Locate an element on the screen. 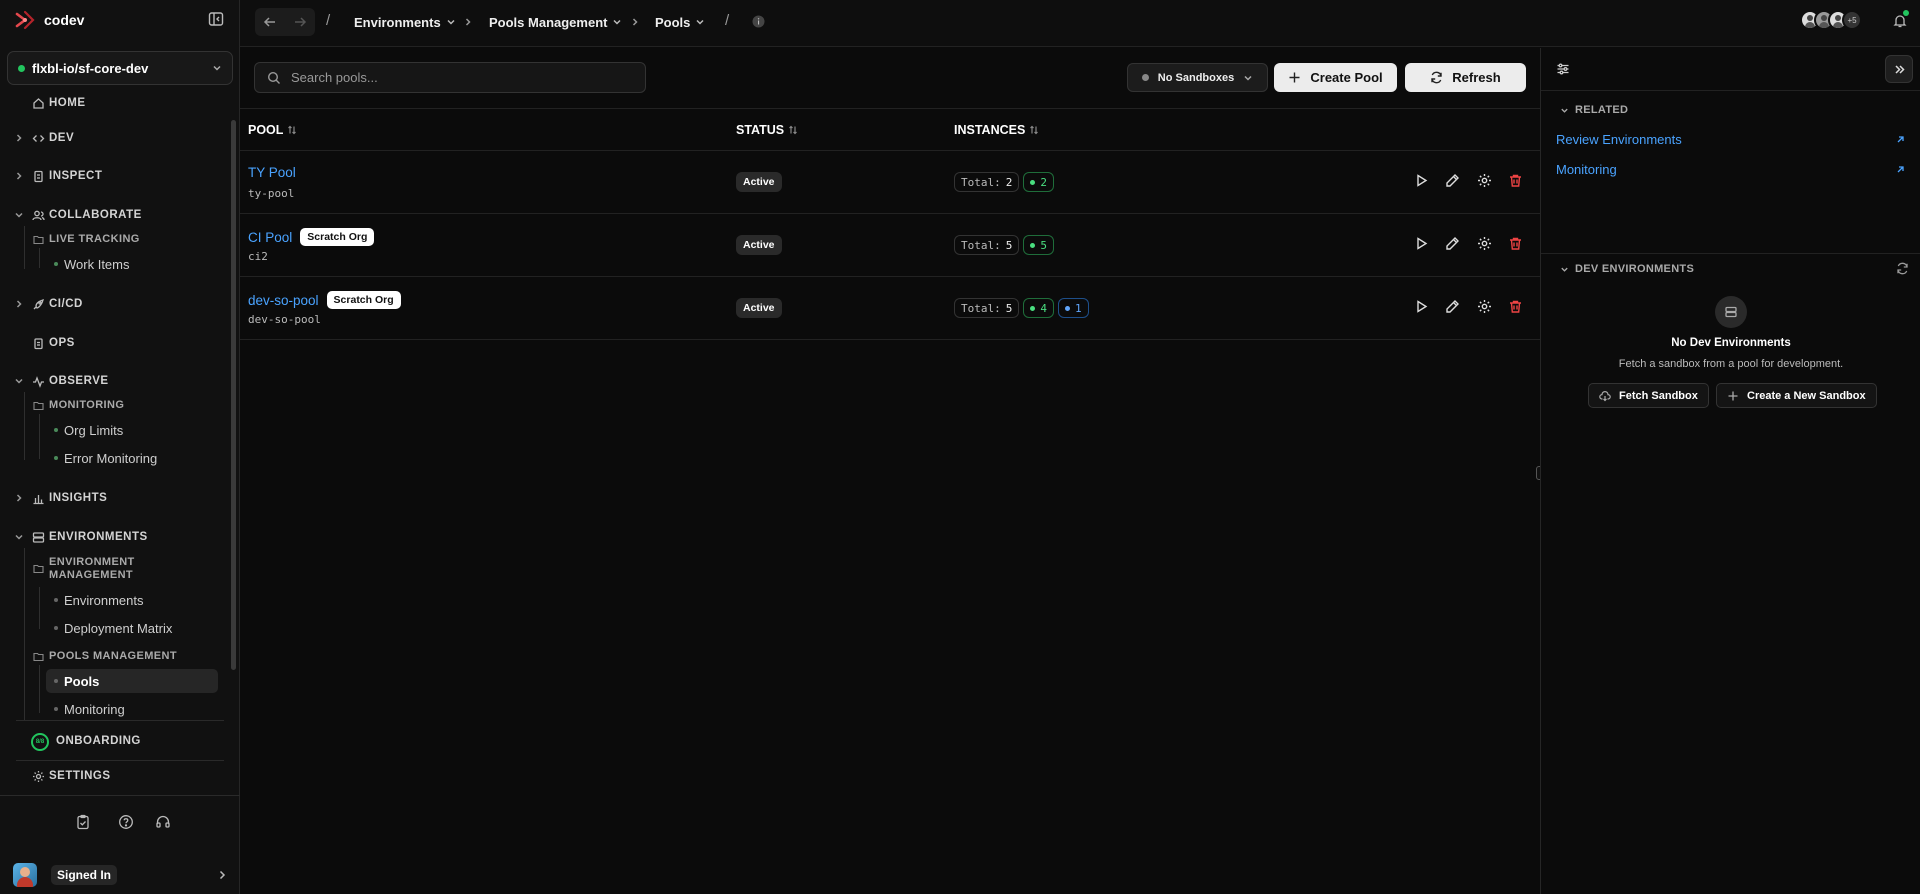 Image resolution: width=1920 pixels, height=894 pixels. related-link-label: Monitoring is located at coordinates (1586, 169).